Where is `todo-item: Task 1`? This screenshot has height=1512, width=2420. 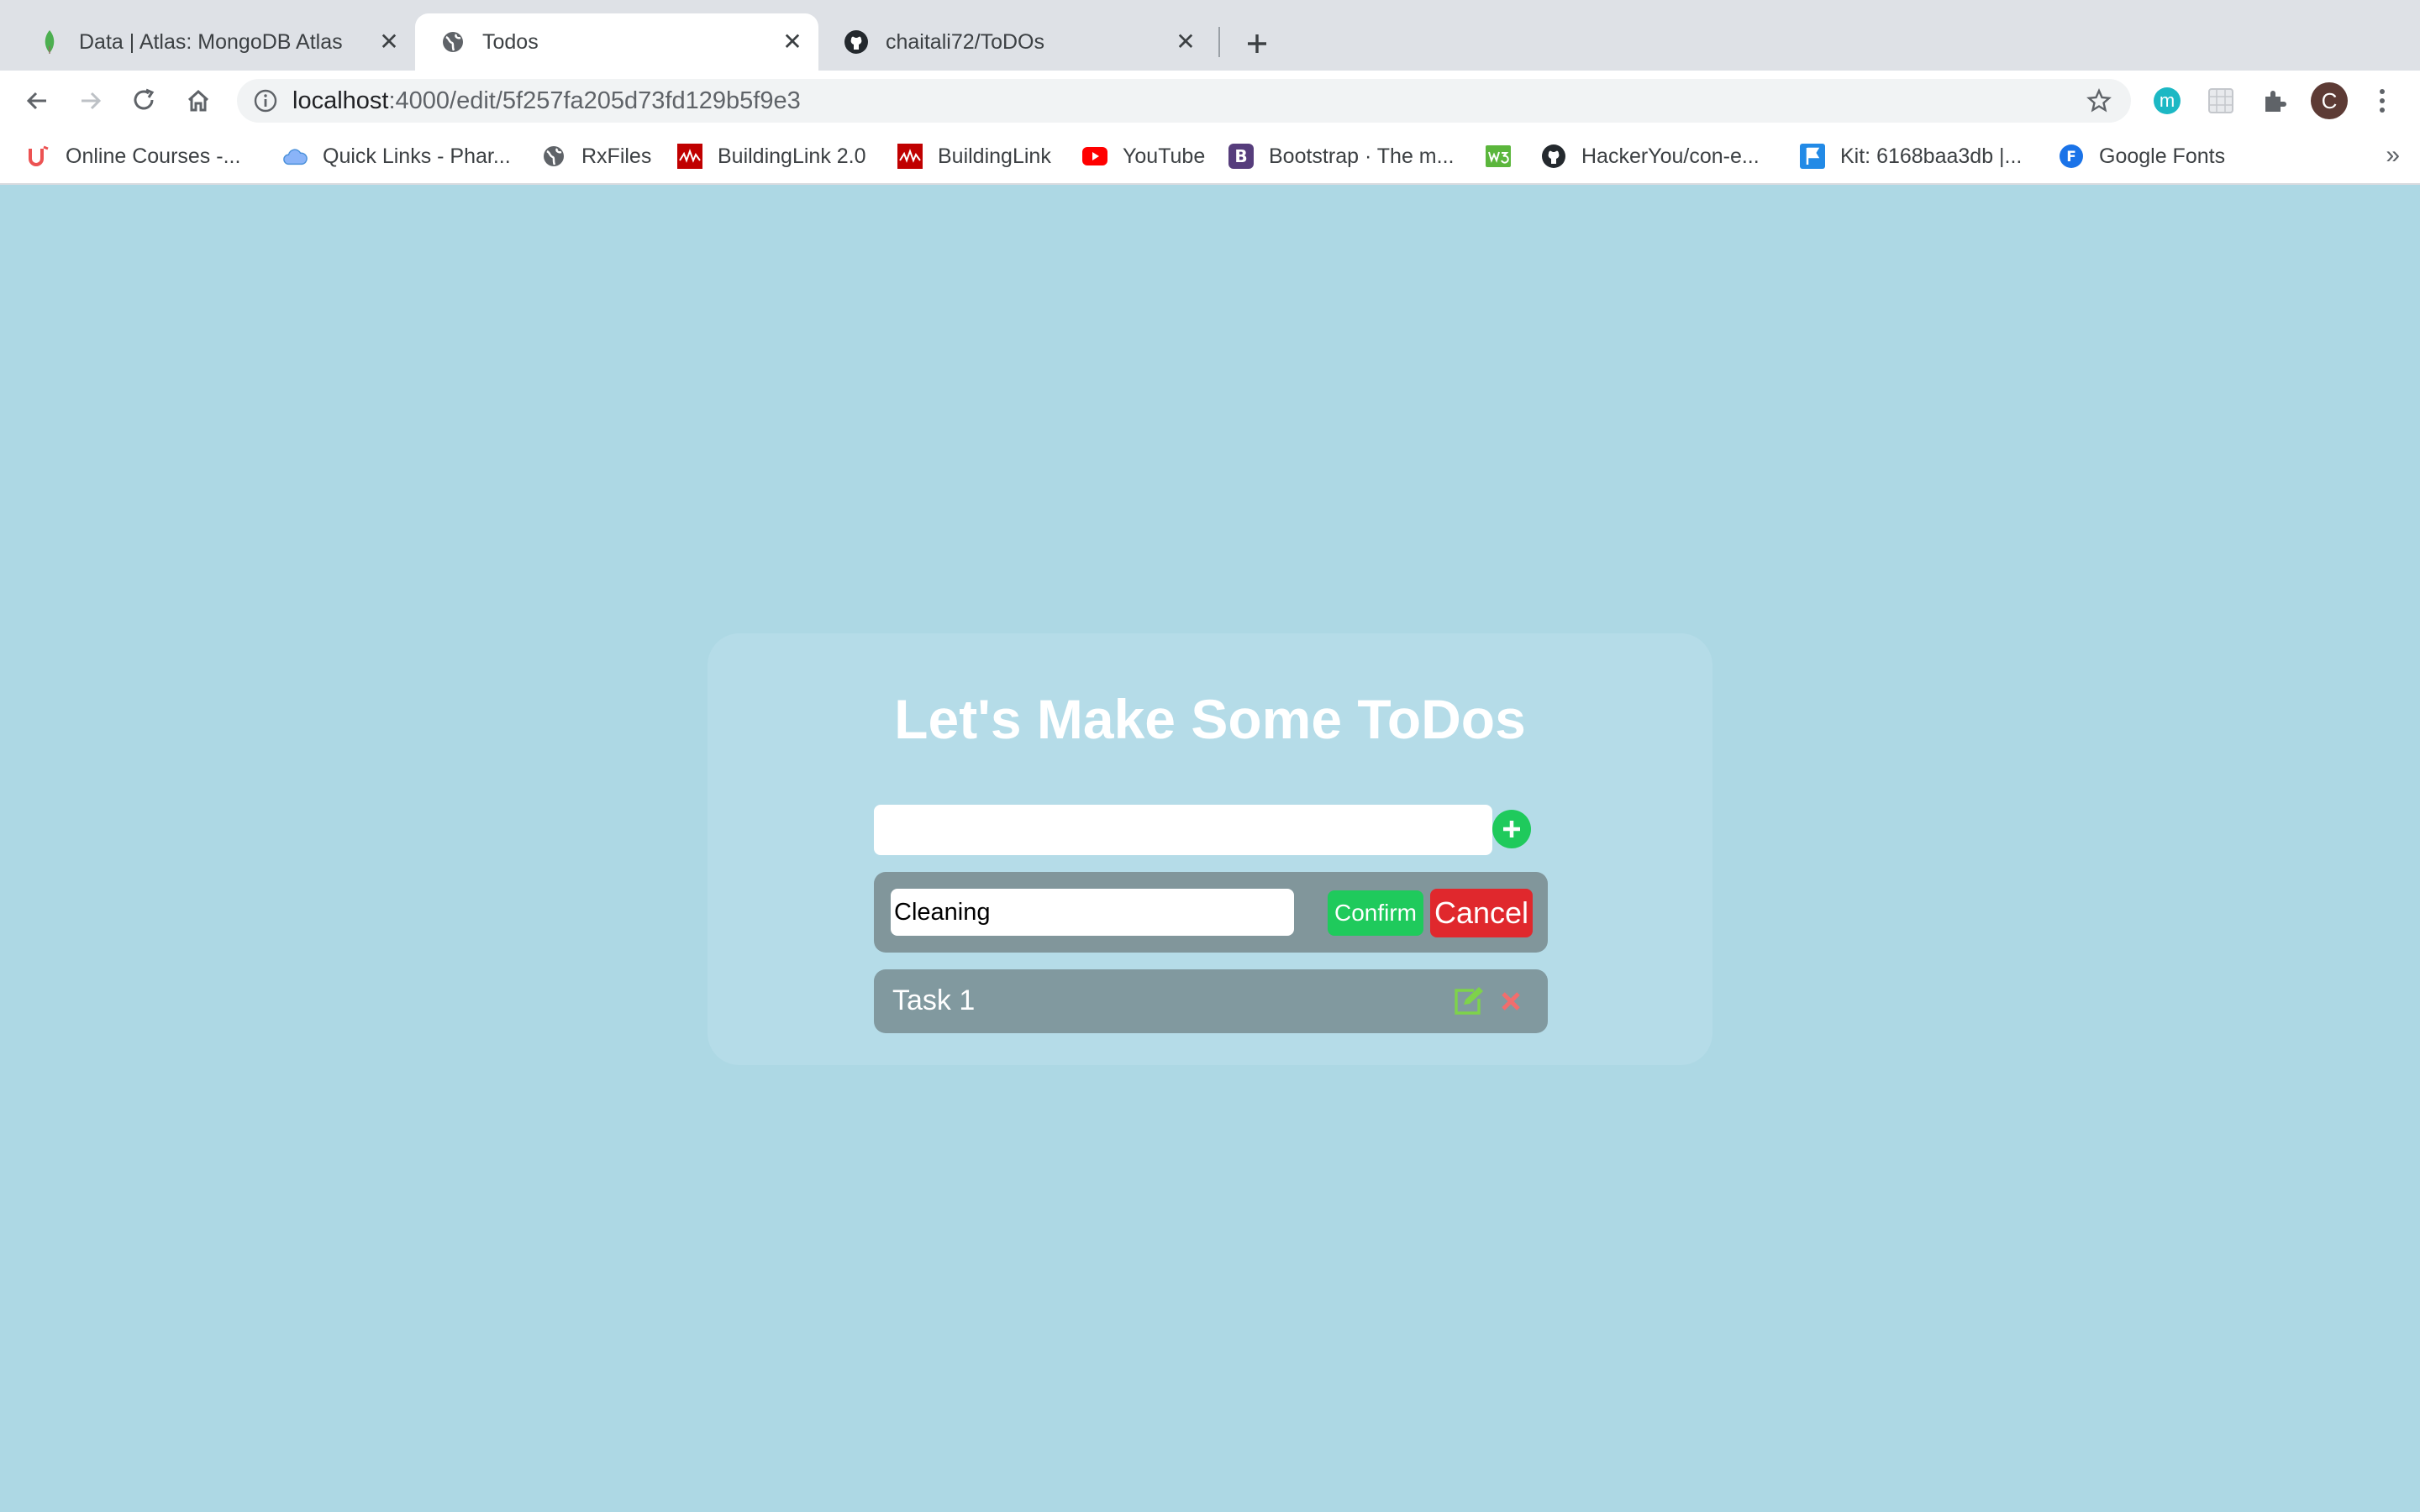
todo-item: Task 1 is located at coordinates (1211, 1001).